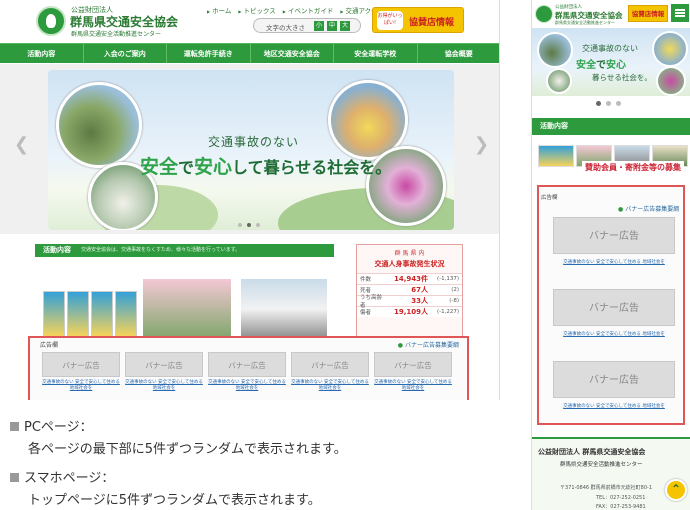 This screenshot has height=510, width=690. Describe the element at coordinates (254, 142) in the screenshot. I see `slide-line1: 交通事故のない` at that location.